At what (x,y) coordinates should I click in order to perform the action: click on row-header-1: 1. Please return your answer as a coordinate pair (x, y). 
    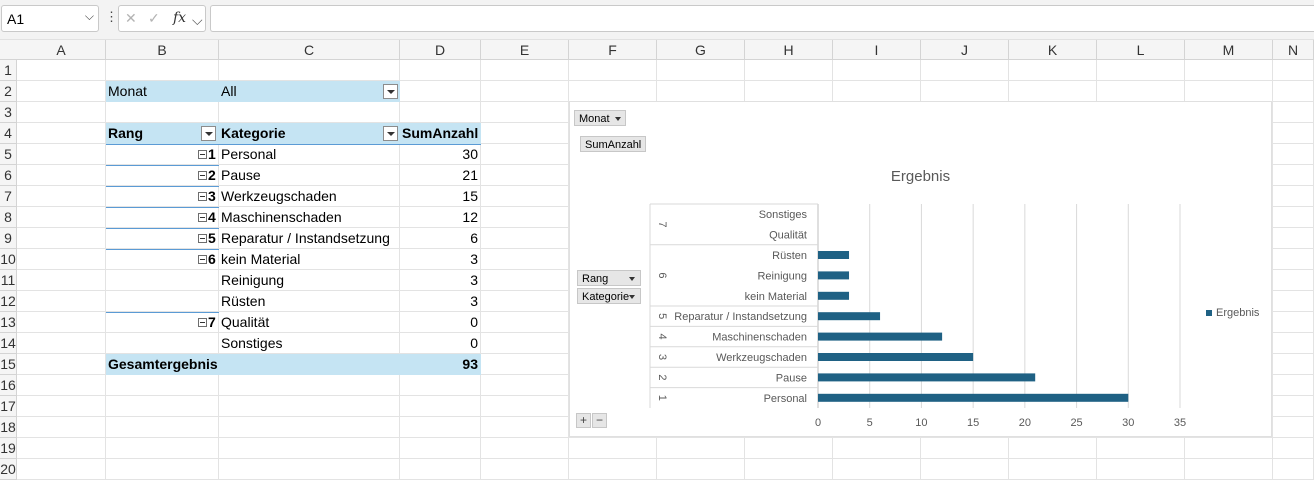
    Looking at the image, I should click on (8, 70).